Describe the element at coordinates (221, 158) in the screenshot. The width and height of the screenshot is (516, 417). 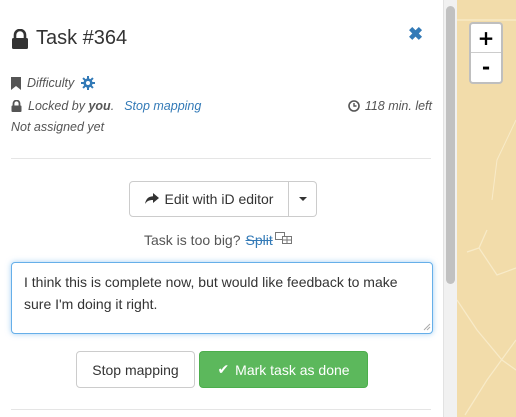
I see `divider` at that location.